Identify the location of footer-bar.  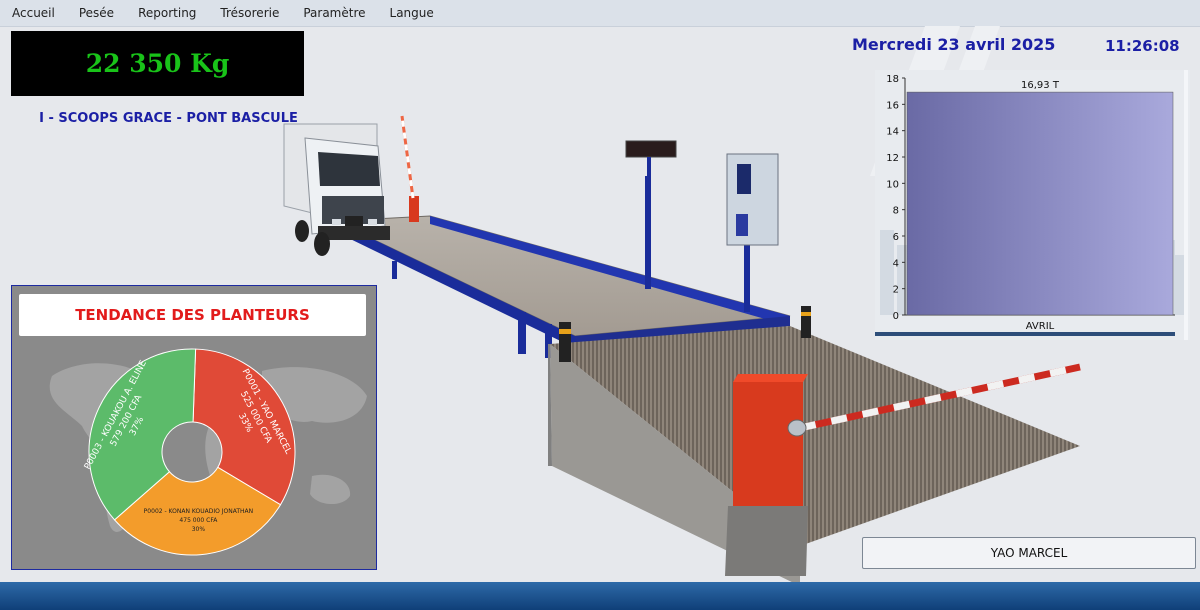
(600, 596).